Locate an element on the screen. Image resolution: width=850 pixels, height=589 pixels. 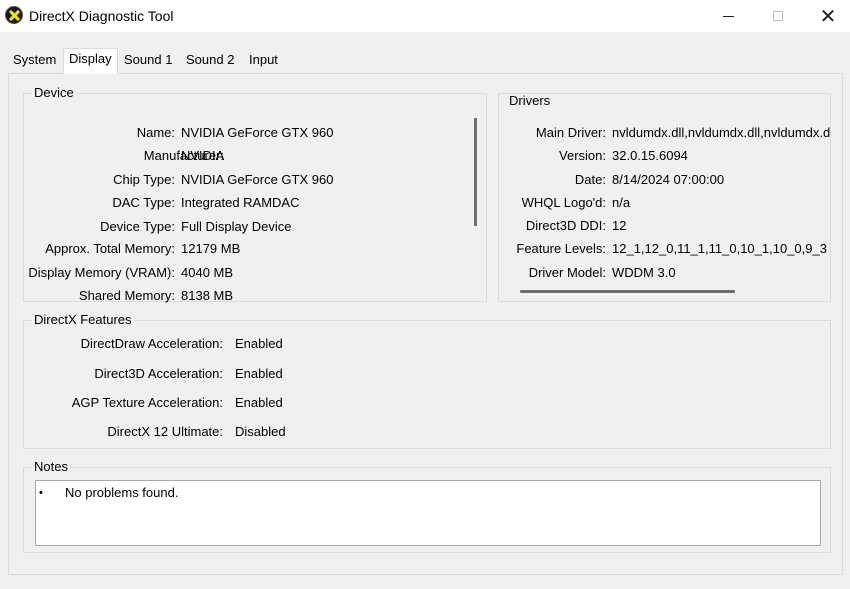
device-row: Approx. Total Memory: is located at coordinates (87, 249).